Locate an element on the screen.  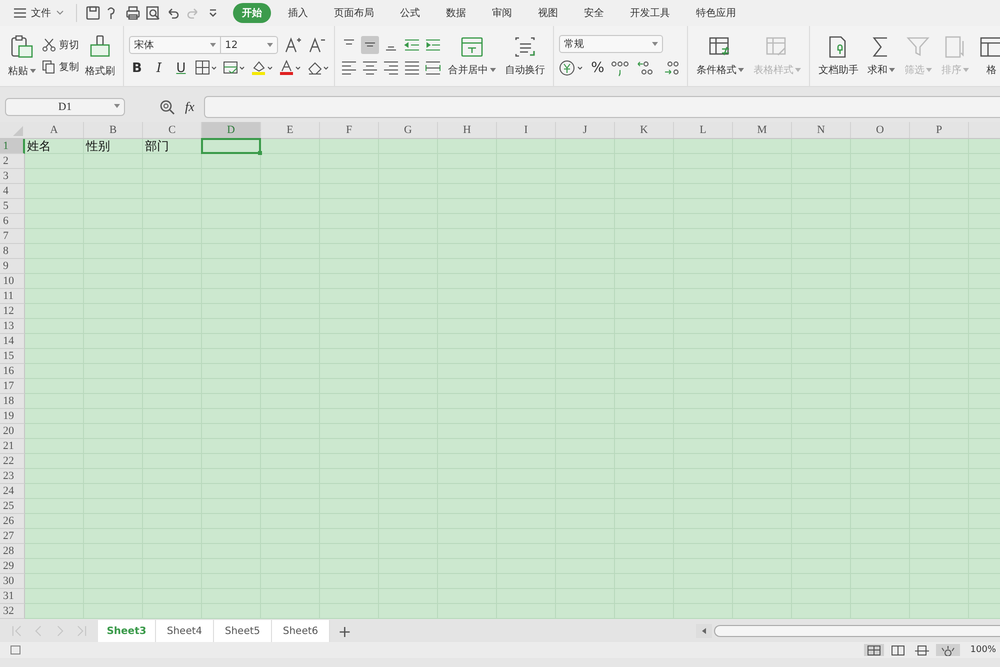
column-header: D is located at coordinates (231, 130).